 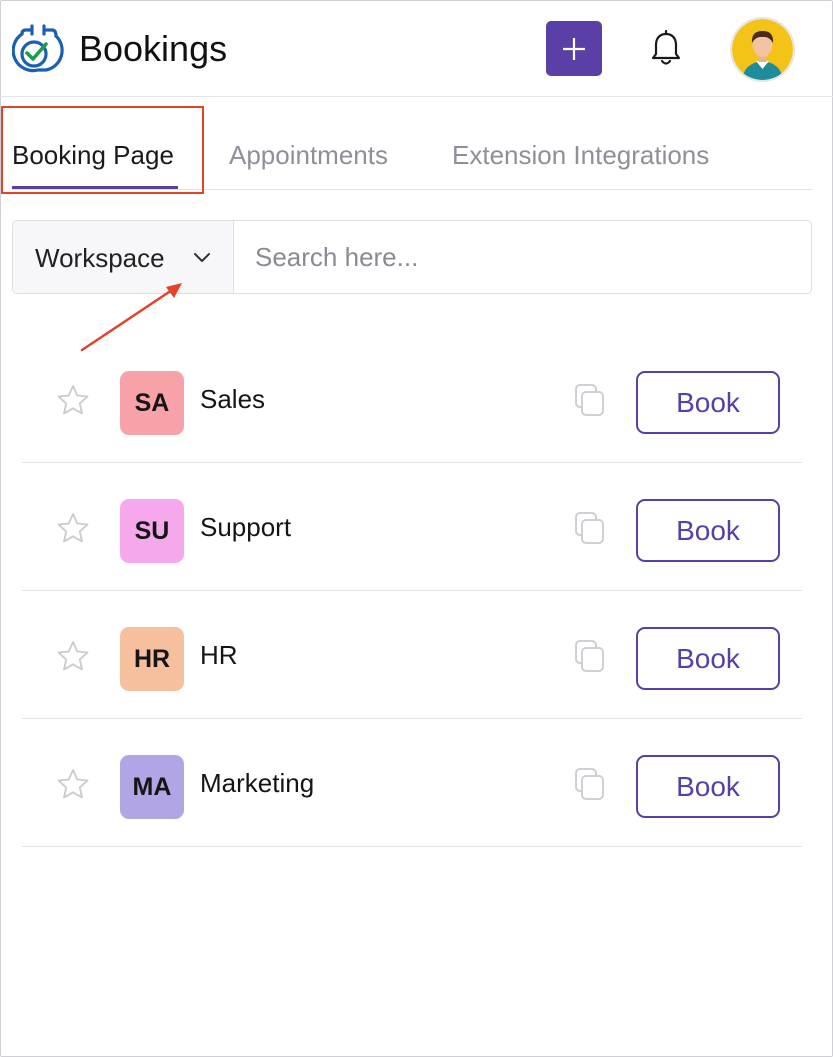 I want to click on workspace-initials-badge: SU, so click(x=152, y=531).